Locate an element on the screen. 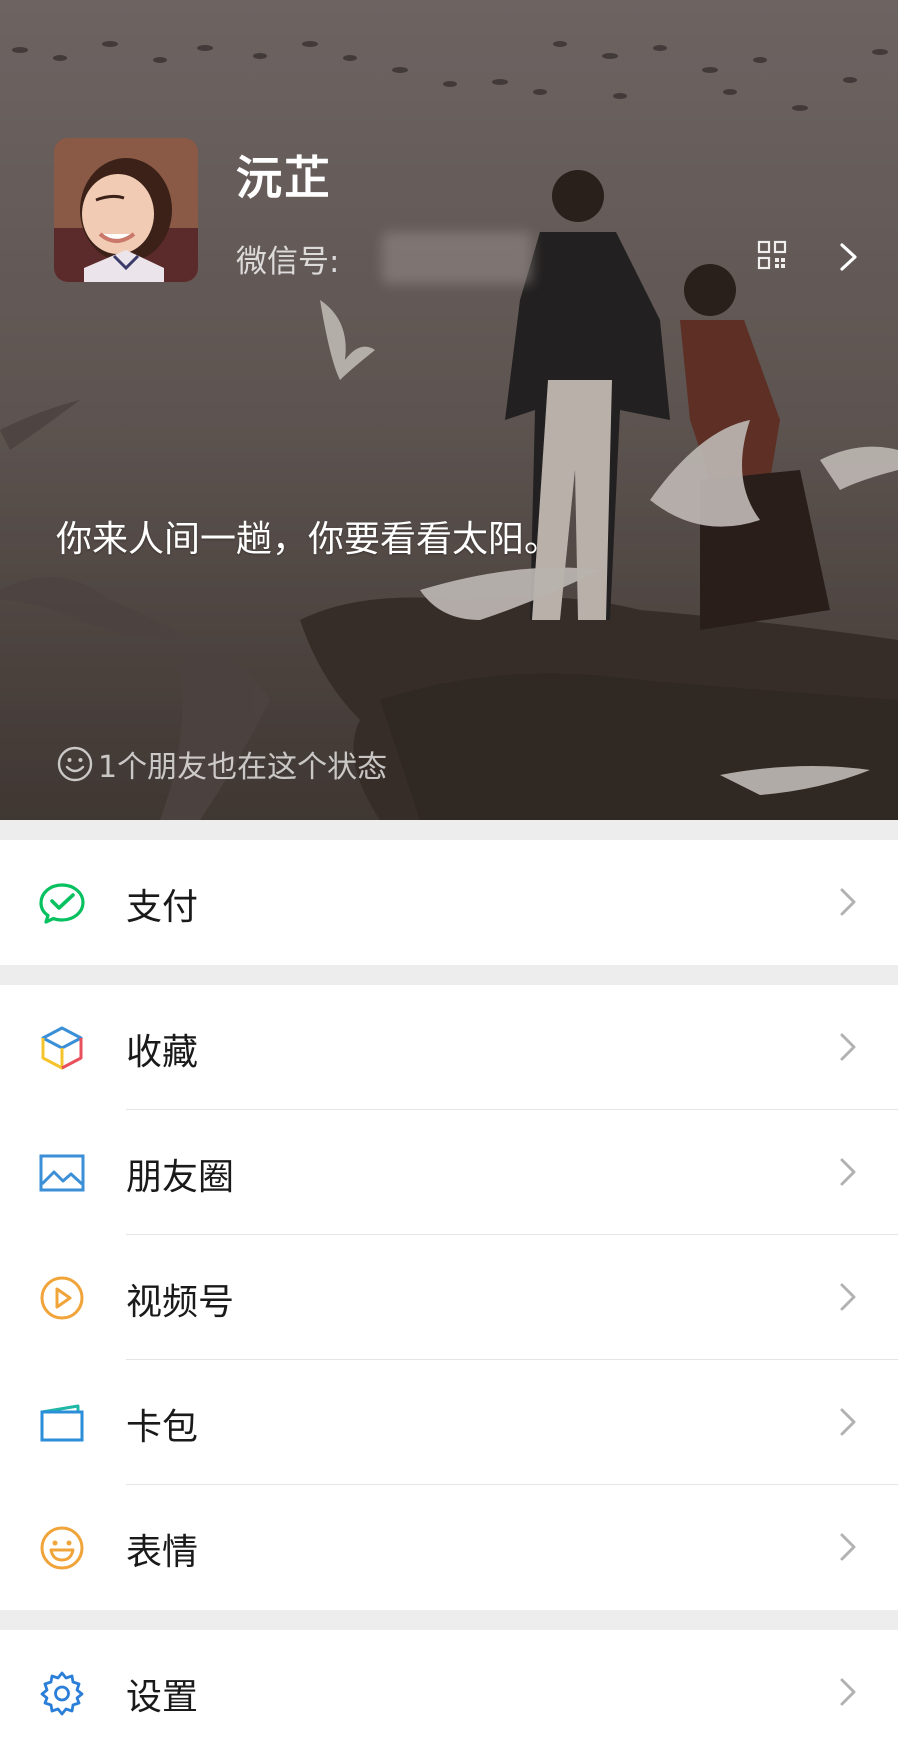 This screenshot has height=1756, width=898. gear-icon is located at coordinates (62, 1693).